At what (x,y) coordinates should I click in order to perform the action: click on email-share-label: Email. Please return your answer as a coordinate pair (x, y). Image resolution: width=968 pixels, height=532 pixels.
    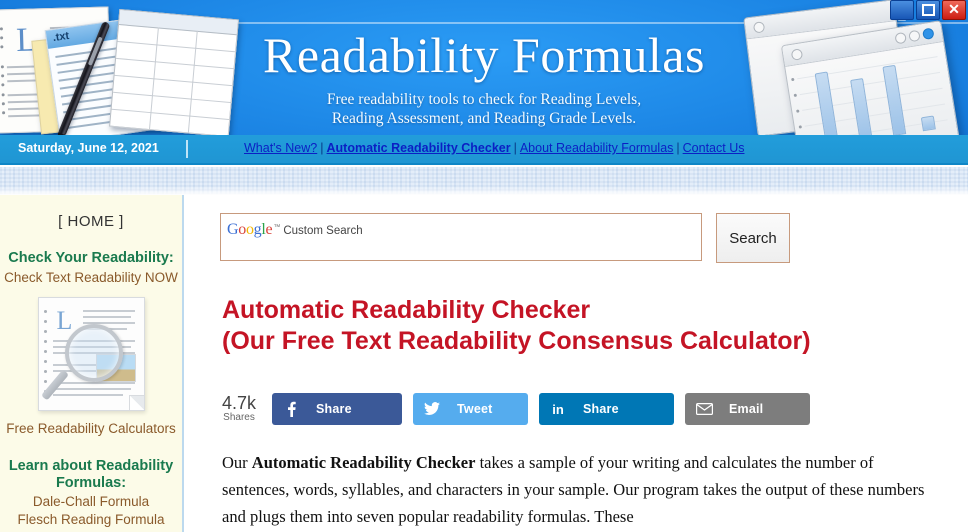
    Looking at the image, I should click on (746, 409).